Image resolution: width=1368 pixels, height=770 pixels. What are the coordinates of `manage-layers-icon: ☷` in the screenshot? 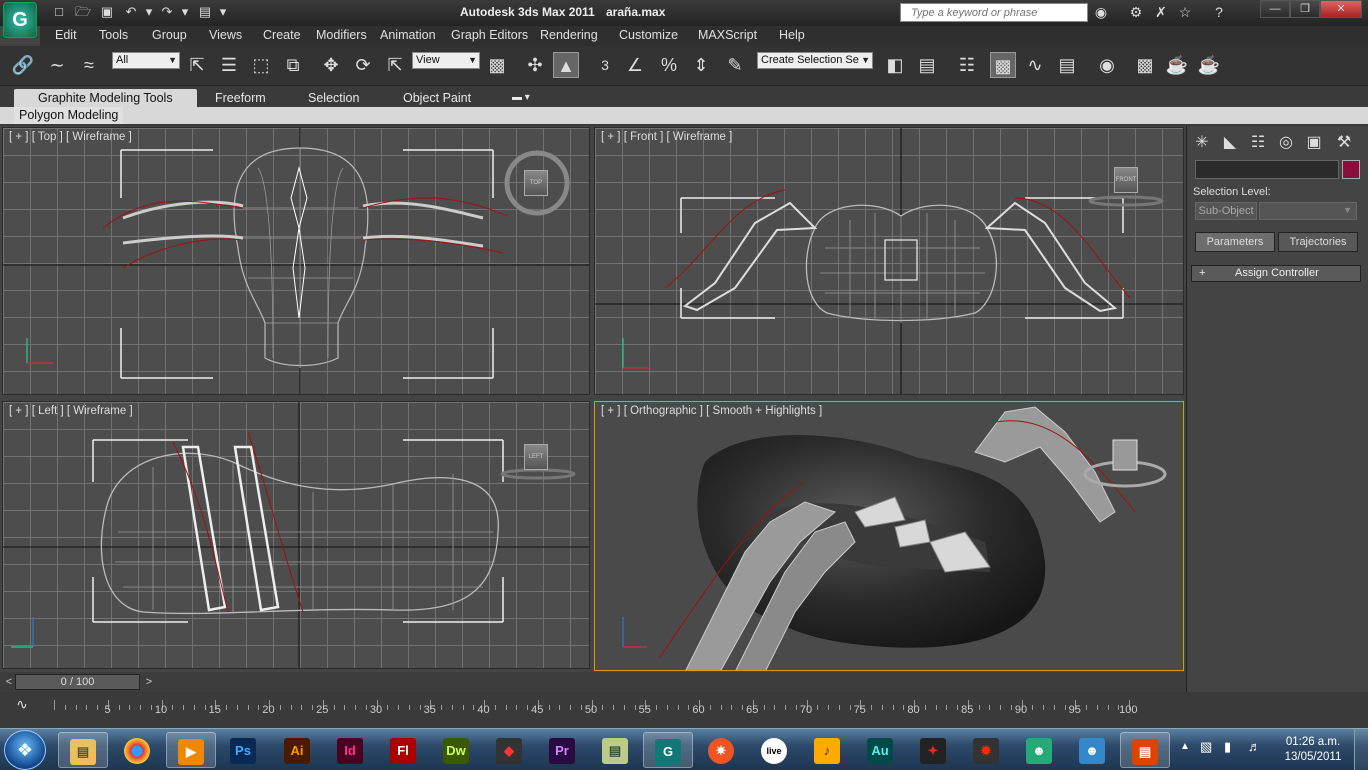 It's located at (967, 65).